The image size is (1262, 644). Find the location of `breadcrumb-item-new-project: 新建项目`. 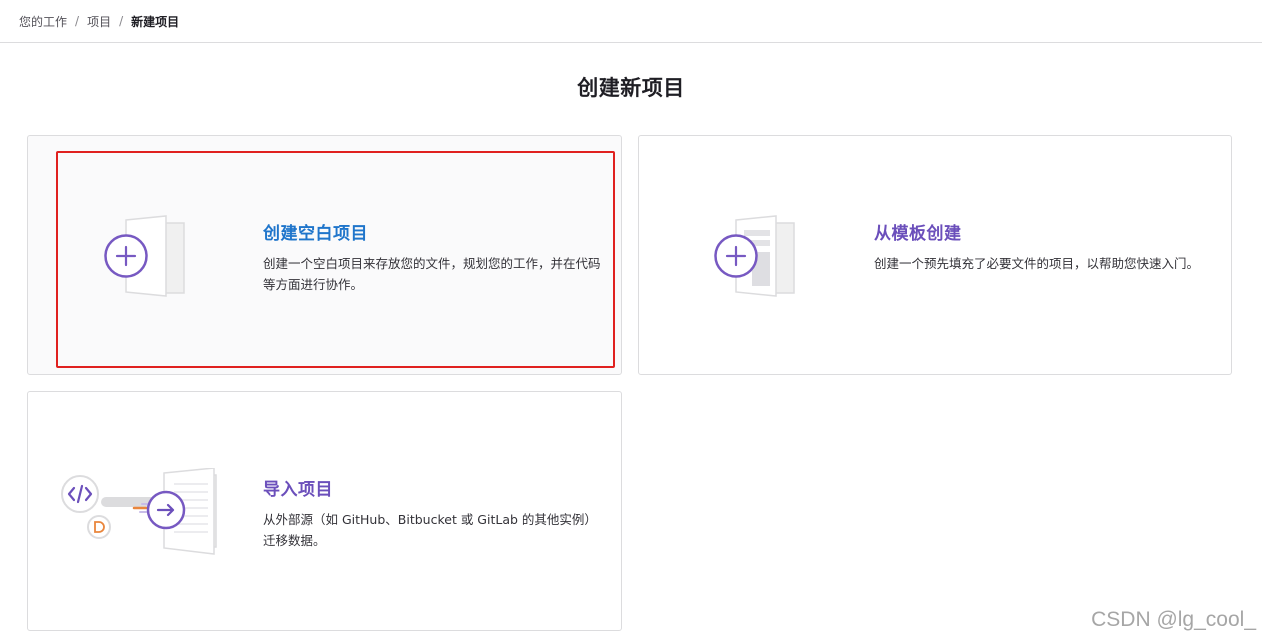

breadcrumb-item-new-project: 新建项目 is located at coordinates (155, 21).